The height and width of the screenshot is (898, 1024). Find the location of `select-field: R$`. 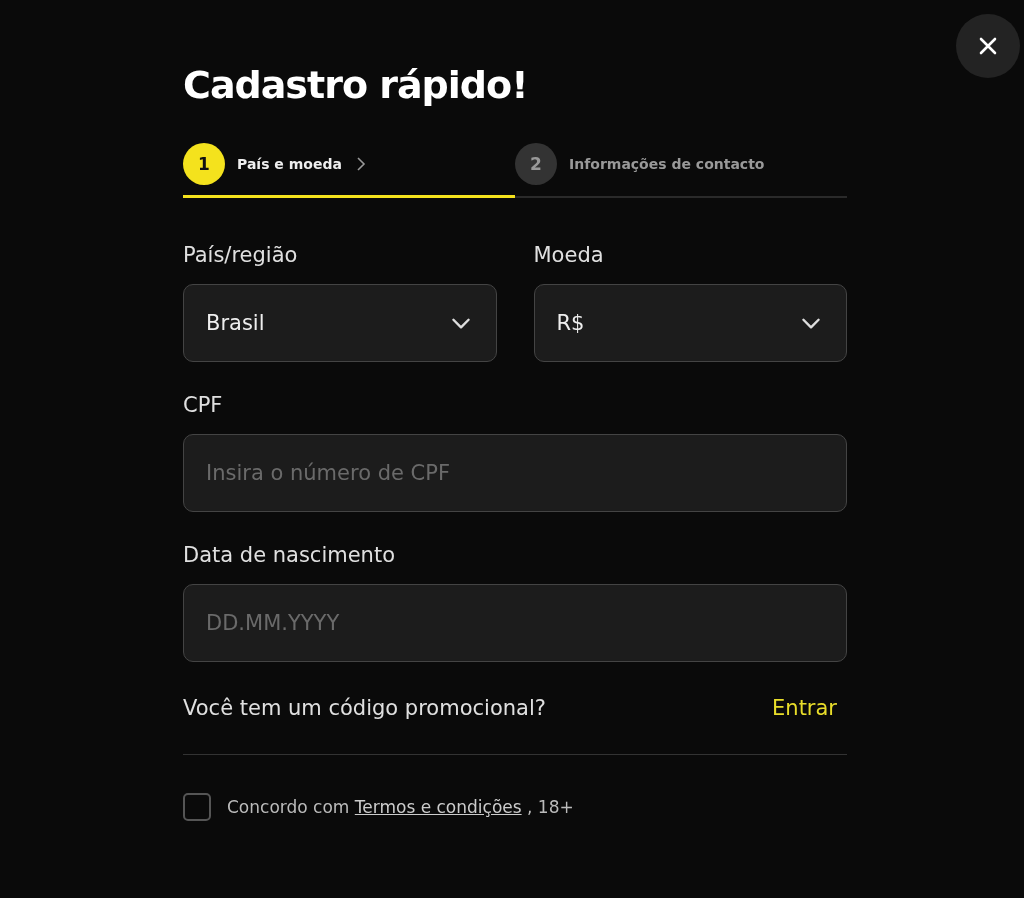

select-field: R$ is located at coordinates (690, 323).